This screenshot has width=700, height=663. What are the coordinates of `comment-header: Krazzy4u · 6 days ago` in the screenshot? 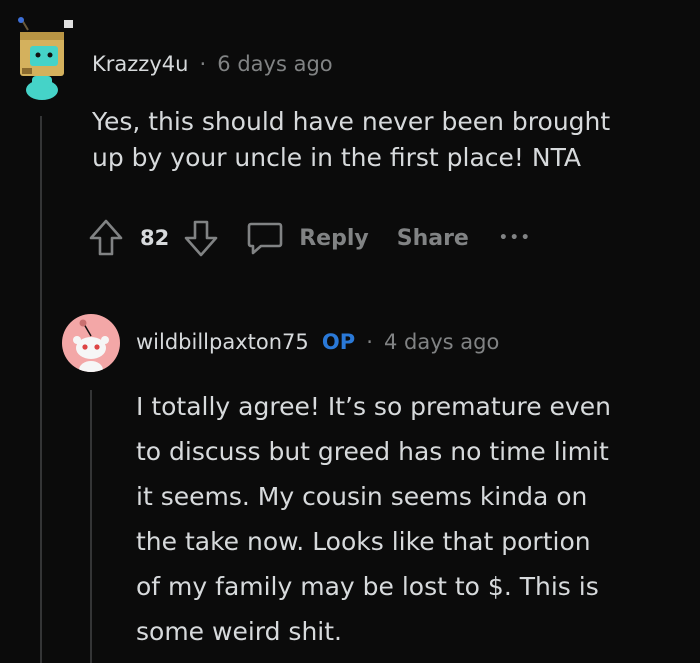 It's located at (212, 64).